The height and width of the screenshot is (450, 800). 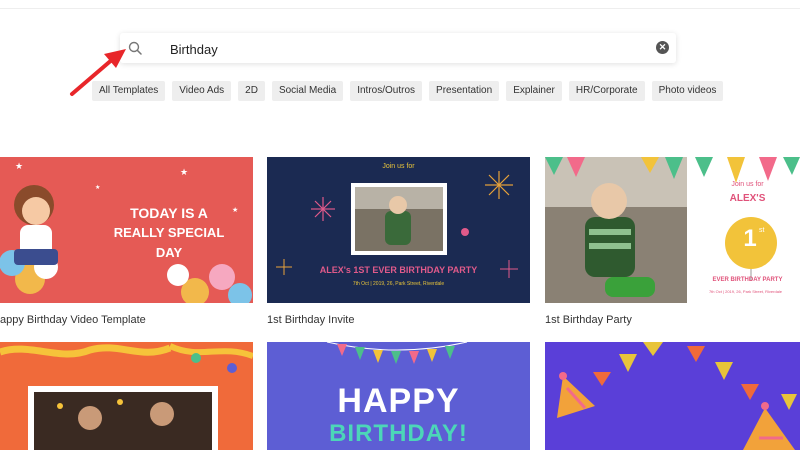 I want to click on template-title: 1st Birthday Invite, so click(x=310, y=320).